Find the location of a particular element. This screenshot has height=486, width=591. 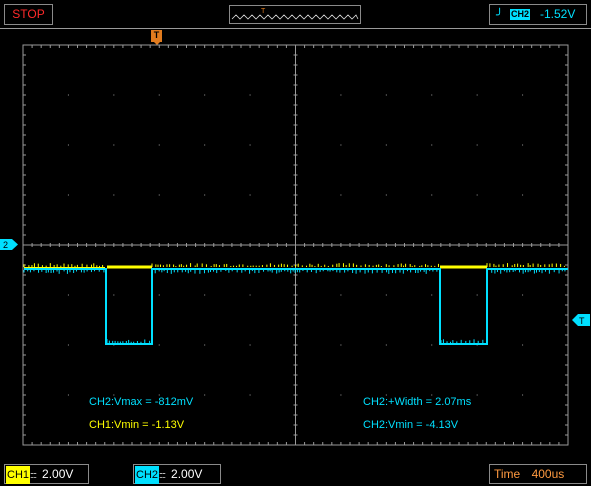

measurement-ch1-vmin: CH1:Vmin = -1.13V is located at coordinates (137, 425).